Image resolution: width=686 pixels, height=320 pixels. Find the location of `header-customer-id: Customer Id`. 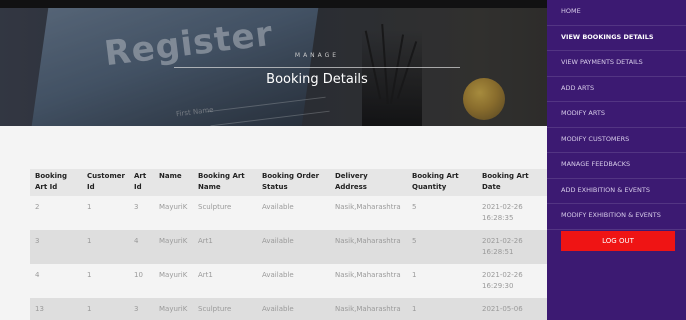

header-customer-id: Customer Id is located at coordinates (105, 182).